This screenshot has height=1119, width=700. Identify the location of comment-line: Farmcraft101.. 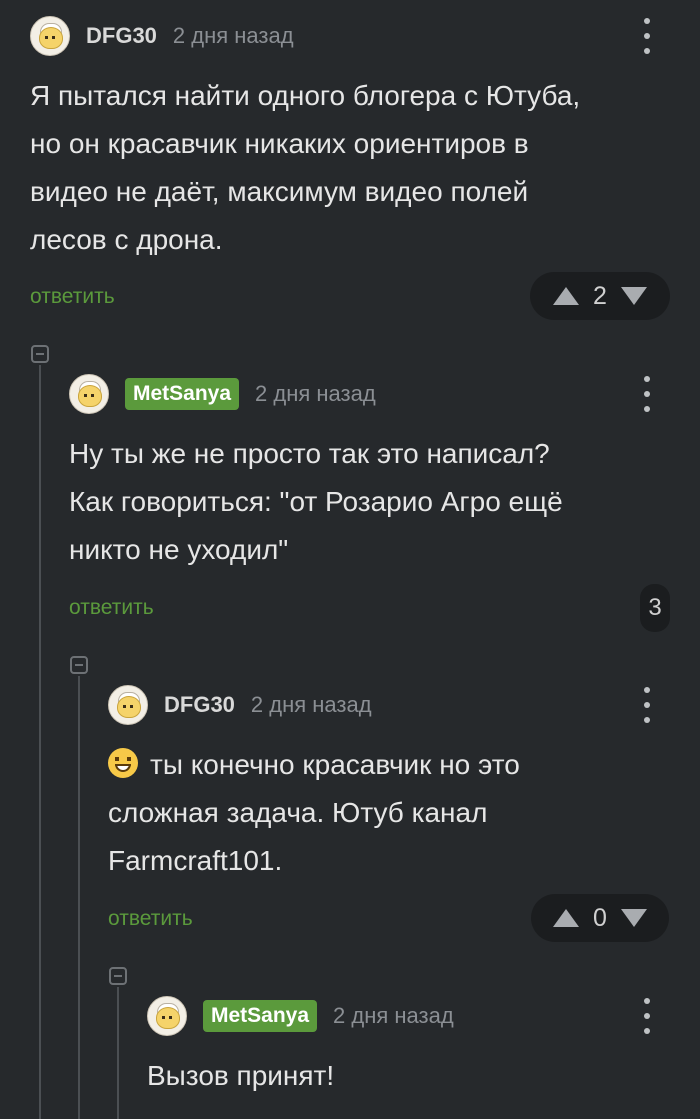
(195, 860).